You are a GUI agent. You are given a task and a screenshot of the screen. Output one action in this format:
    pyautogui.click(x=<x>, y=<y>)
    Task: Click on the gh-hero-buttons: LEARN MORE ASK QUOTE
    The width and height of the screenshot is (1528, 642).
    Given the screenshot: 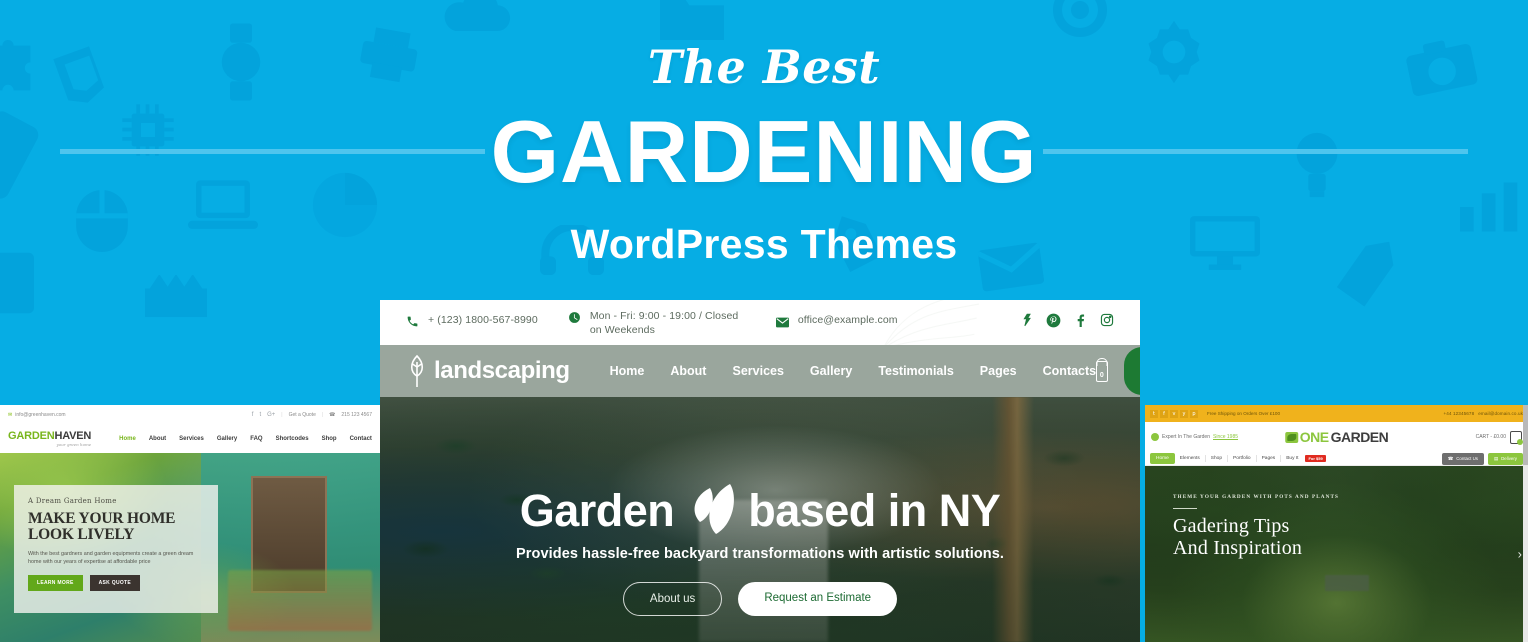 What is the action you would take?
    pyautogui.click(x=116, y=583)
    